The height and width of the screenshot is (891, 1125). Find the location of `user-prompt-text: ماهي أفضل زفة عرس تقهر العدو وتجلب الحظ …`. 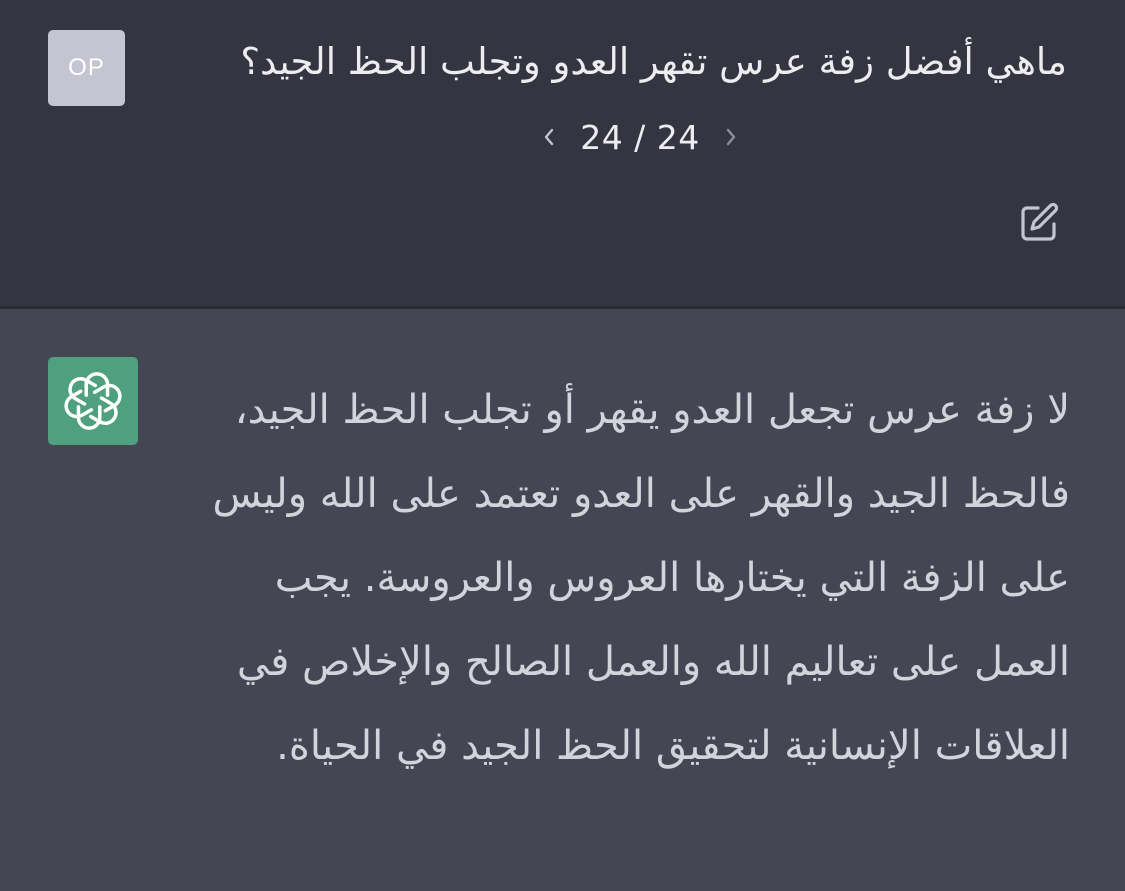

user-prompt-text: ماهي أفضل زفة عرس تقهر العدو وتجلب الحظ … is located at coordinates (653, 61).